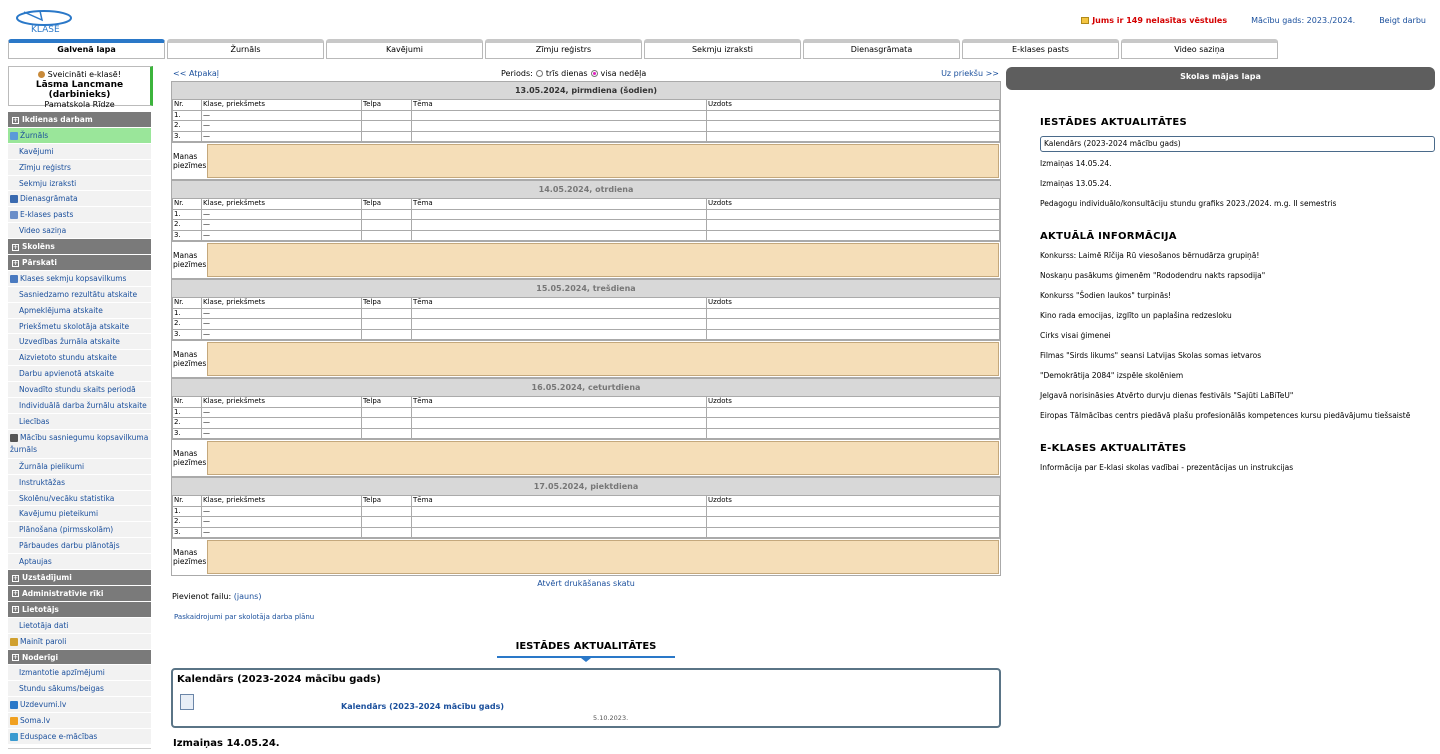 Image resolution: width=1440 pixels, height=754 pixels. Describe the element at coordinates (79, 167) in the screenshot. I see `sidebar-item: Zīmju reģistrs` at that location.